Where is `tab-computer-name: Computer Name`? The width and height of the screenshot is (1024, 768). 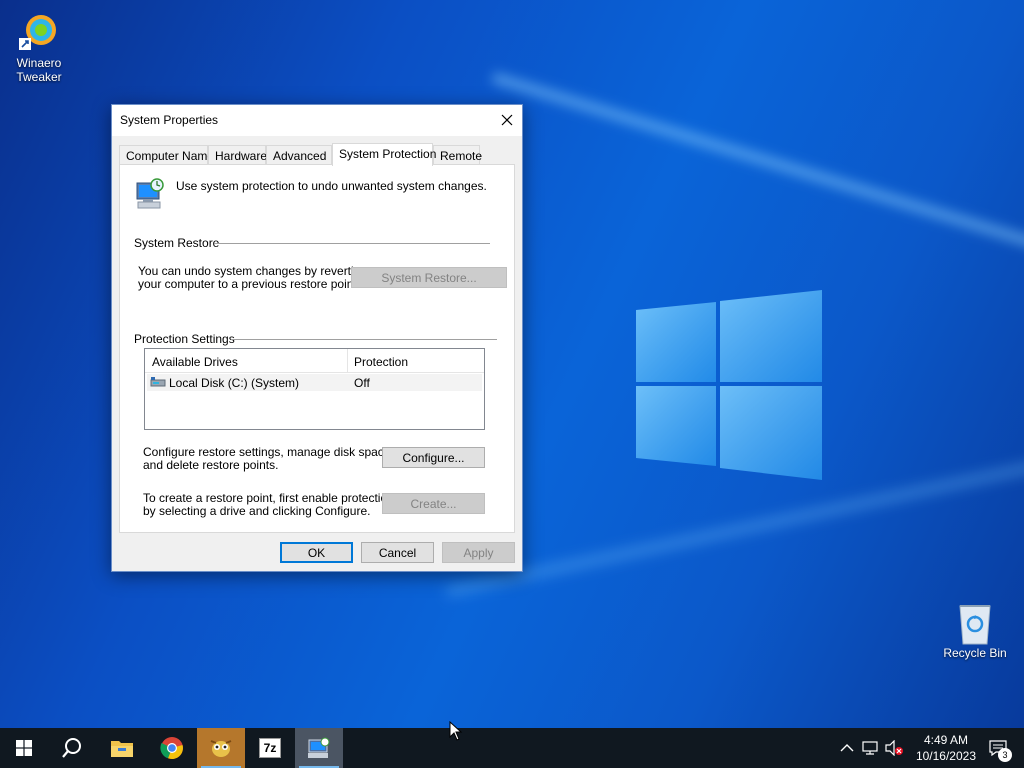 tab-computer-name: Computer Name is located at coordinates (166, 155).